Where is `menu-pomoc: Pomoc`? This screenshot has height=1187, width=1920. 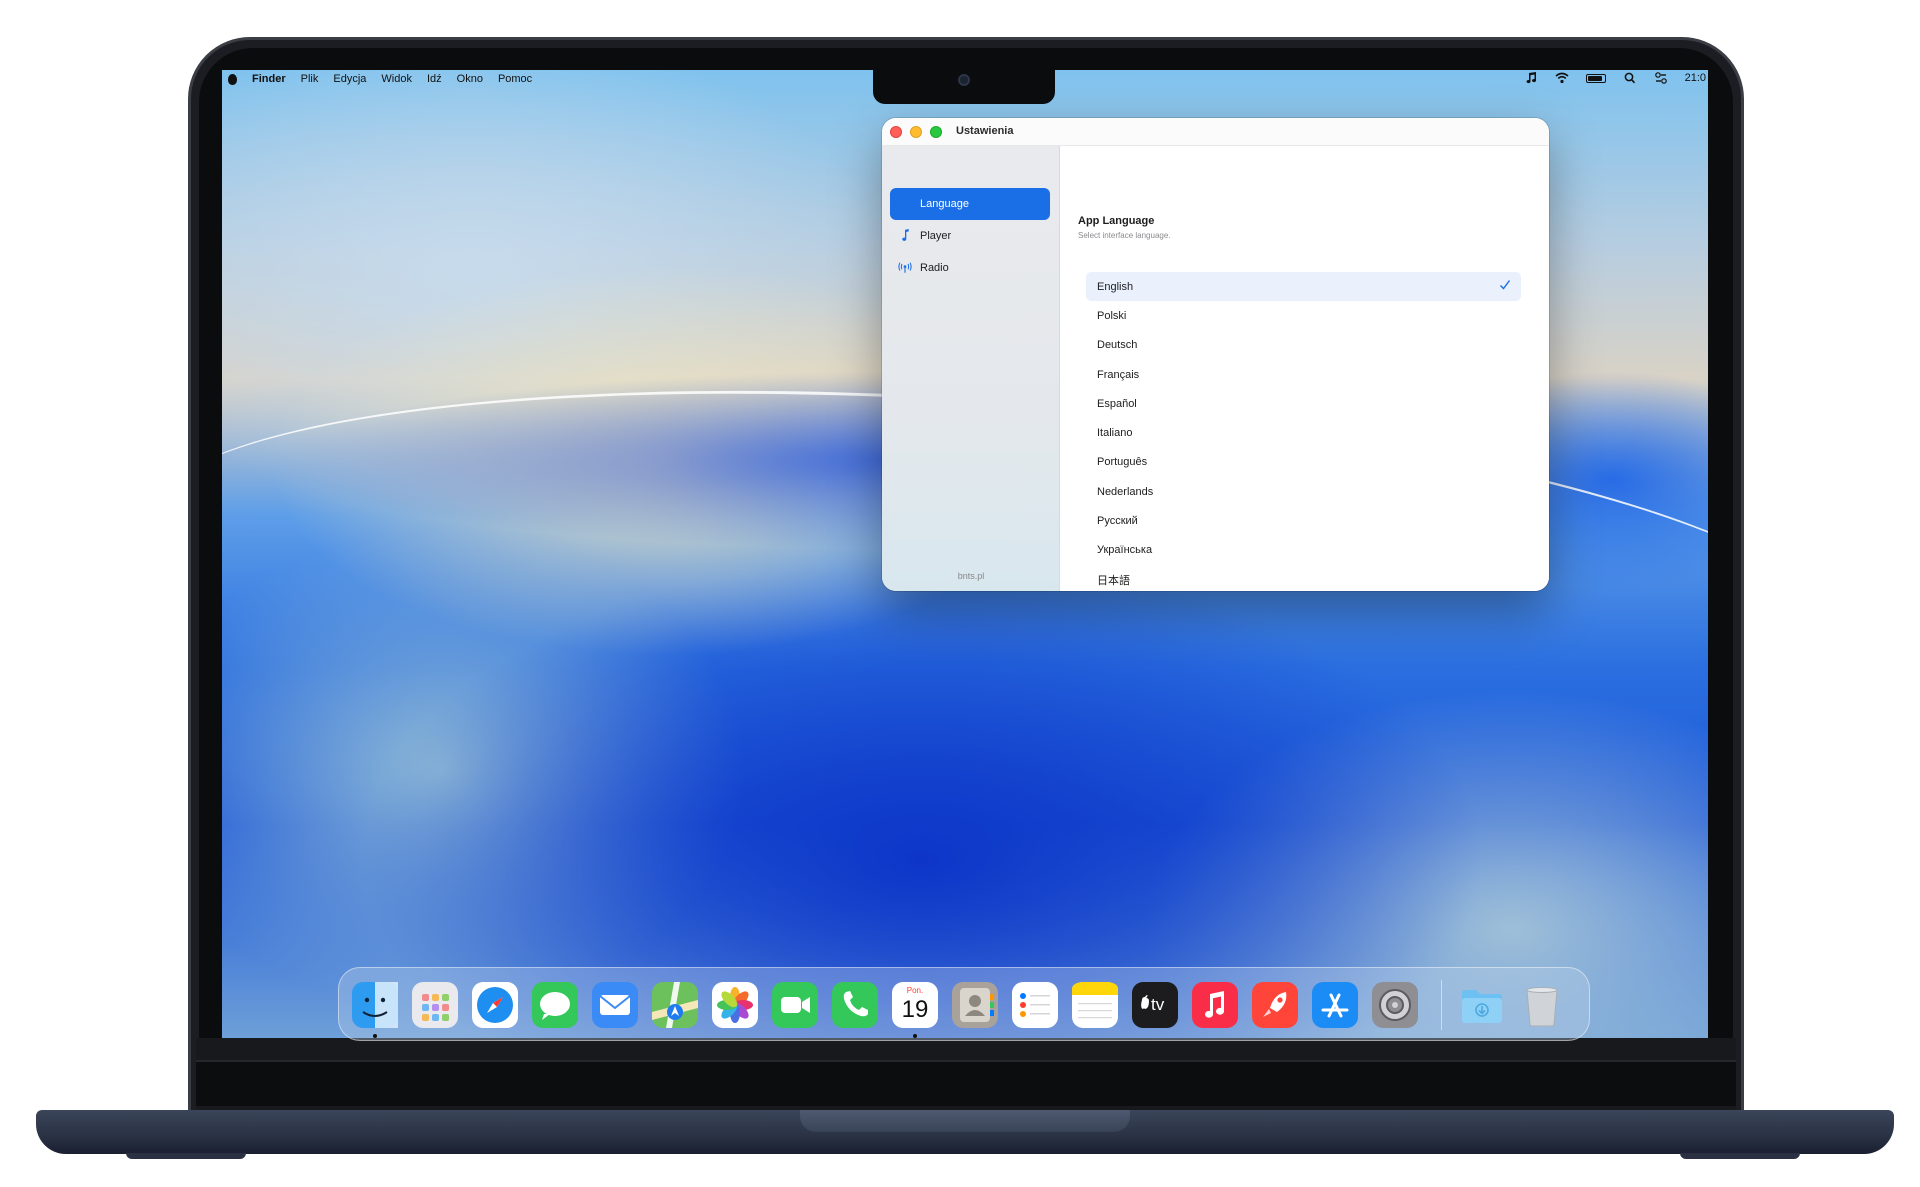
menu-pomoc: Pomoc is located at coordinates (515, 79).